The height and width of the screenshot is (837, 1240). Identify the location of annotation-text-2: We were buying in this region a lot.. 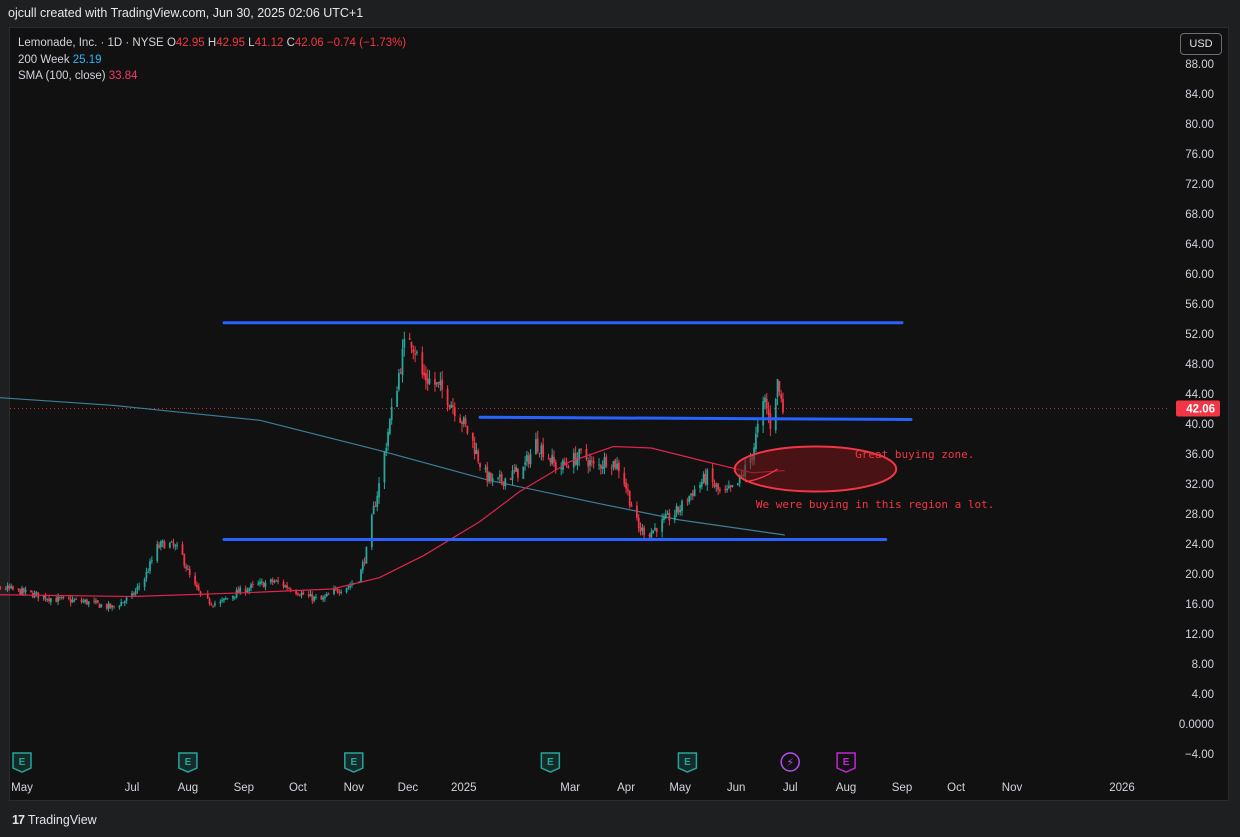
(875, 504).